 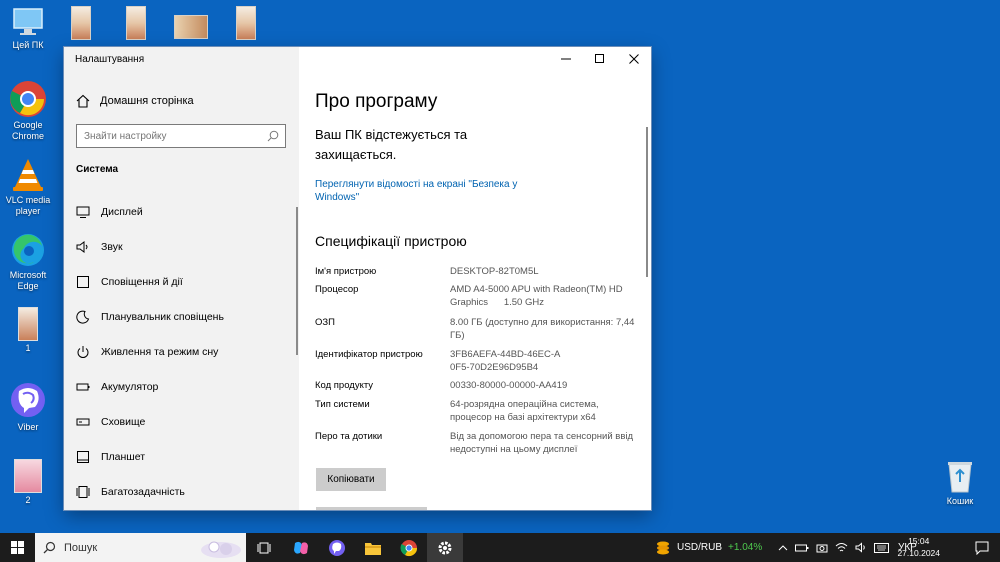 What do you see at coordinates (918, 547) in the screenshot?
I see `clock: 15:04 27.10.2024` at bounding box center [918, 547].